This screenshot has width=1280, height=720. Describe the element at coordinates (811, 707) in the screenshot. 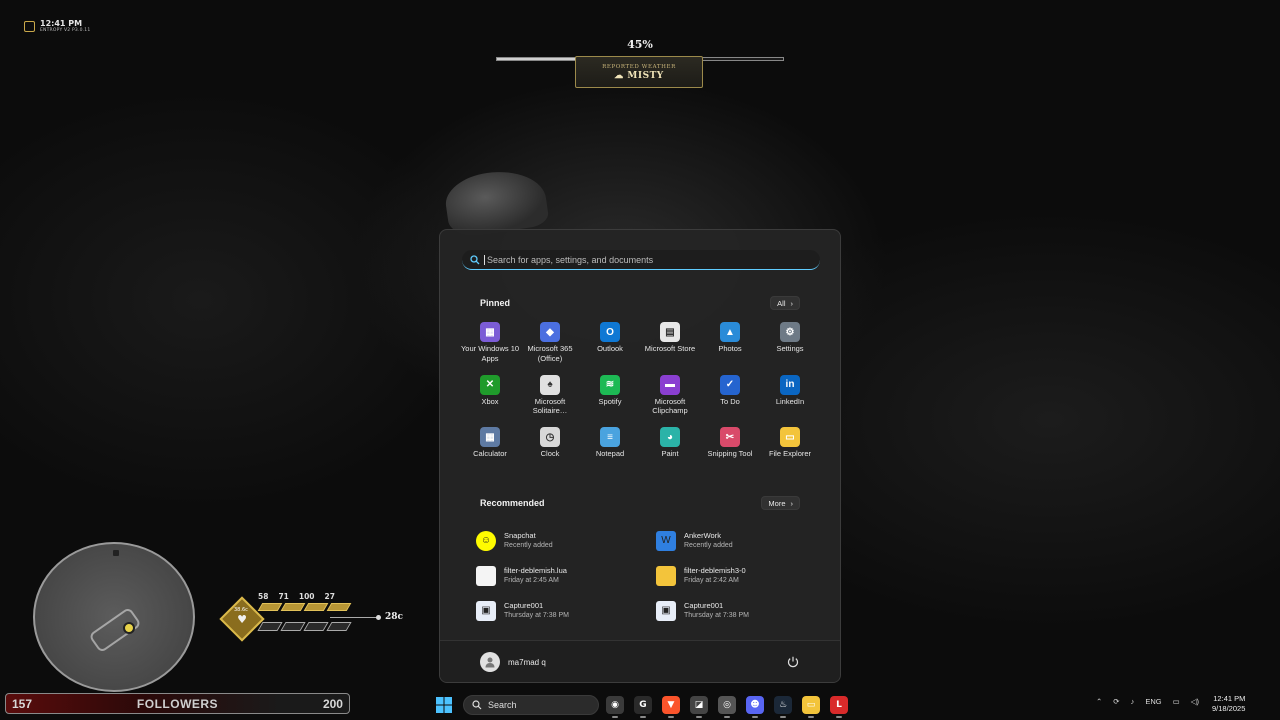

I see `folder-icon: ▭` at that location.